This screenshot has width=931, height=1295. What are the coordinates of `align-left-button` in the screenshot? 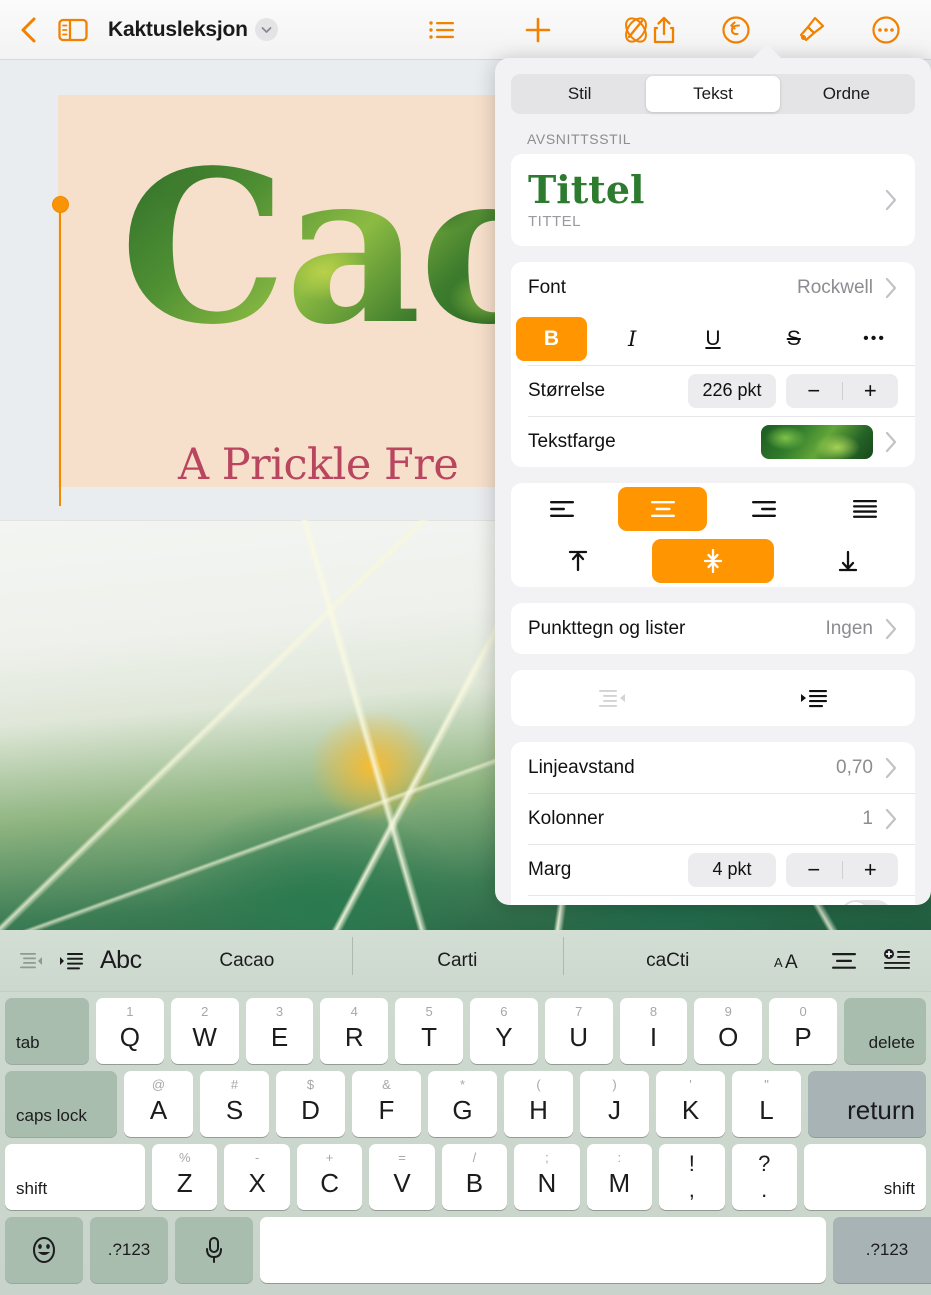 It's located at (561, 509).